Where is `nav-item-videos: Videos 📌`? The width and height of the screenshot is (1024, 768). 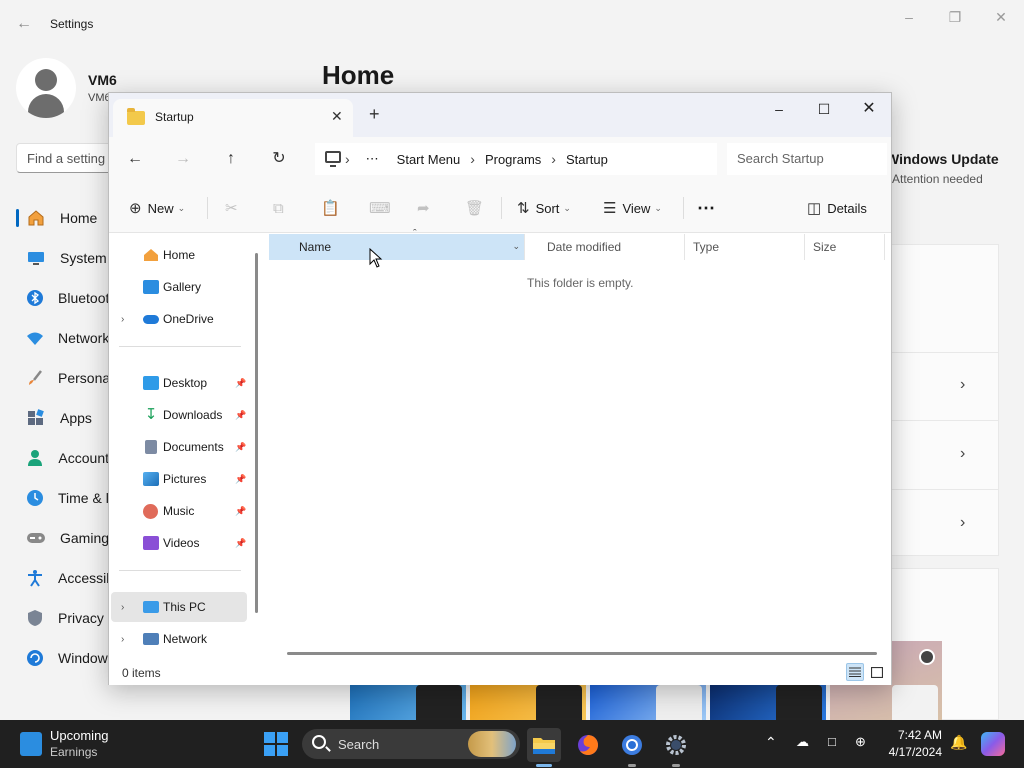 nav-item-videos: Videos 📌 is located at coordinates (179, 543).